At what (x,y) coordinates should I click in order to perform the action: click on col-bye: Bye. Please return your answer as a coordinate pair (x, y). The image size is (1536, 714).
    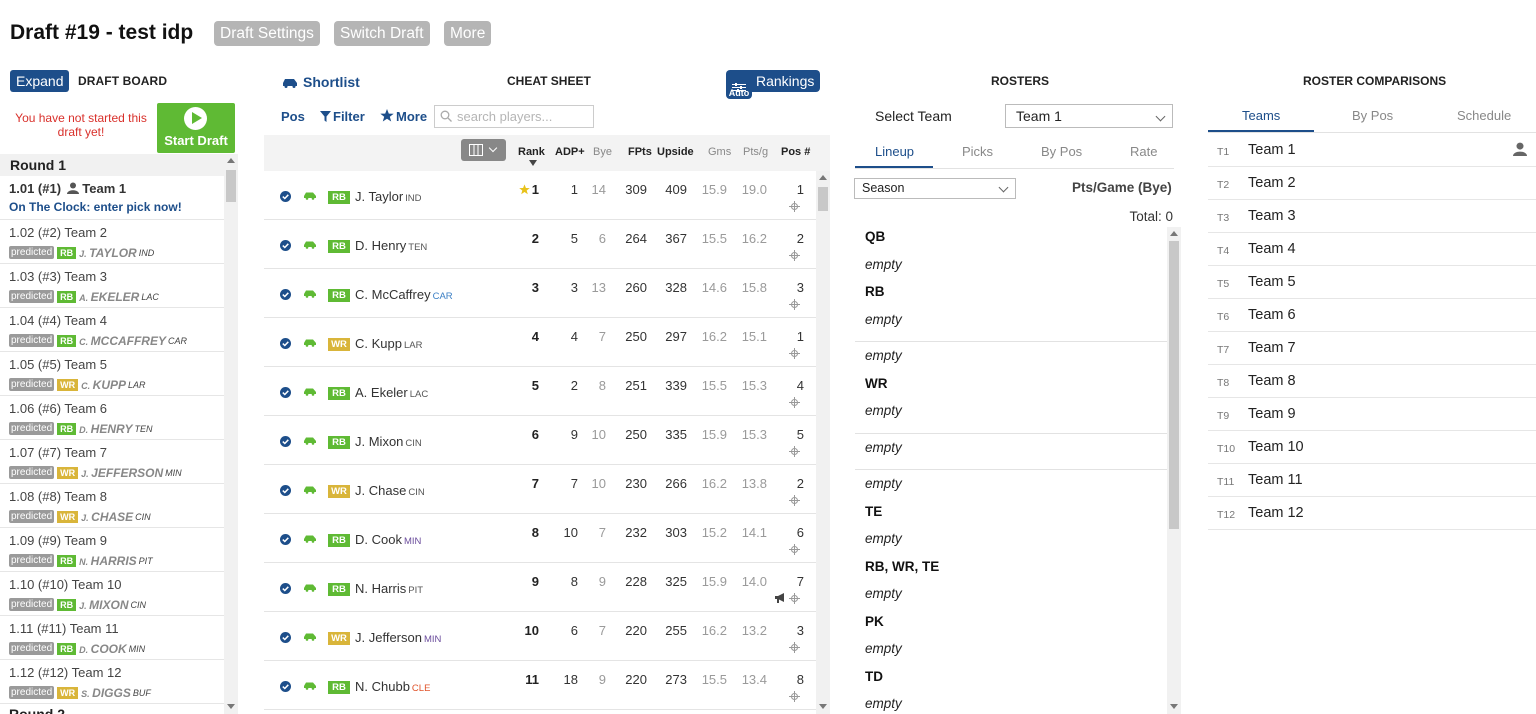
    Looking at the image, I should click on (602, 152).